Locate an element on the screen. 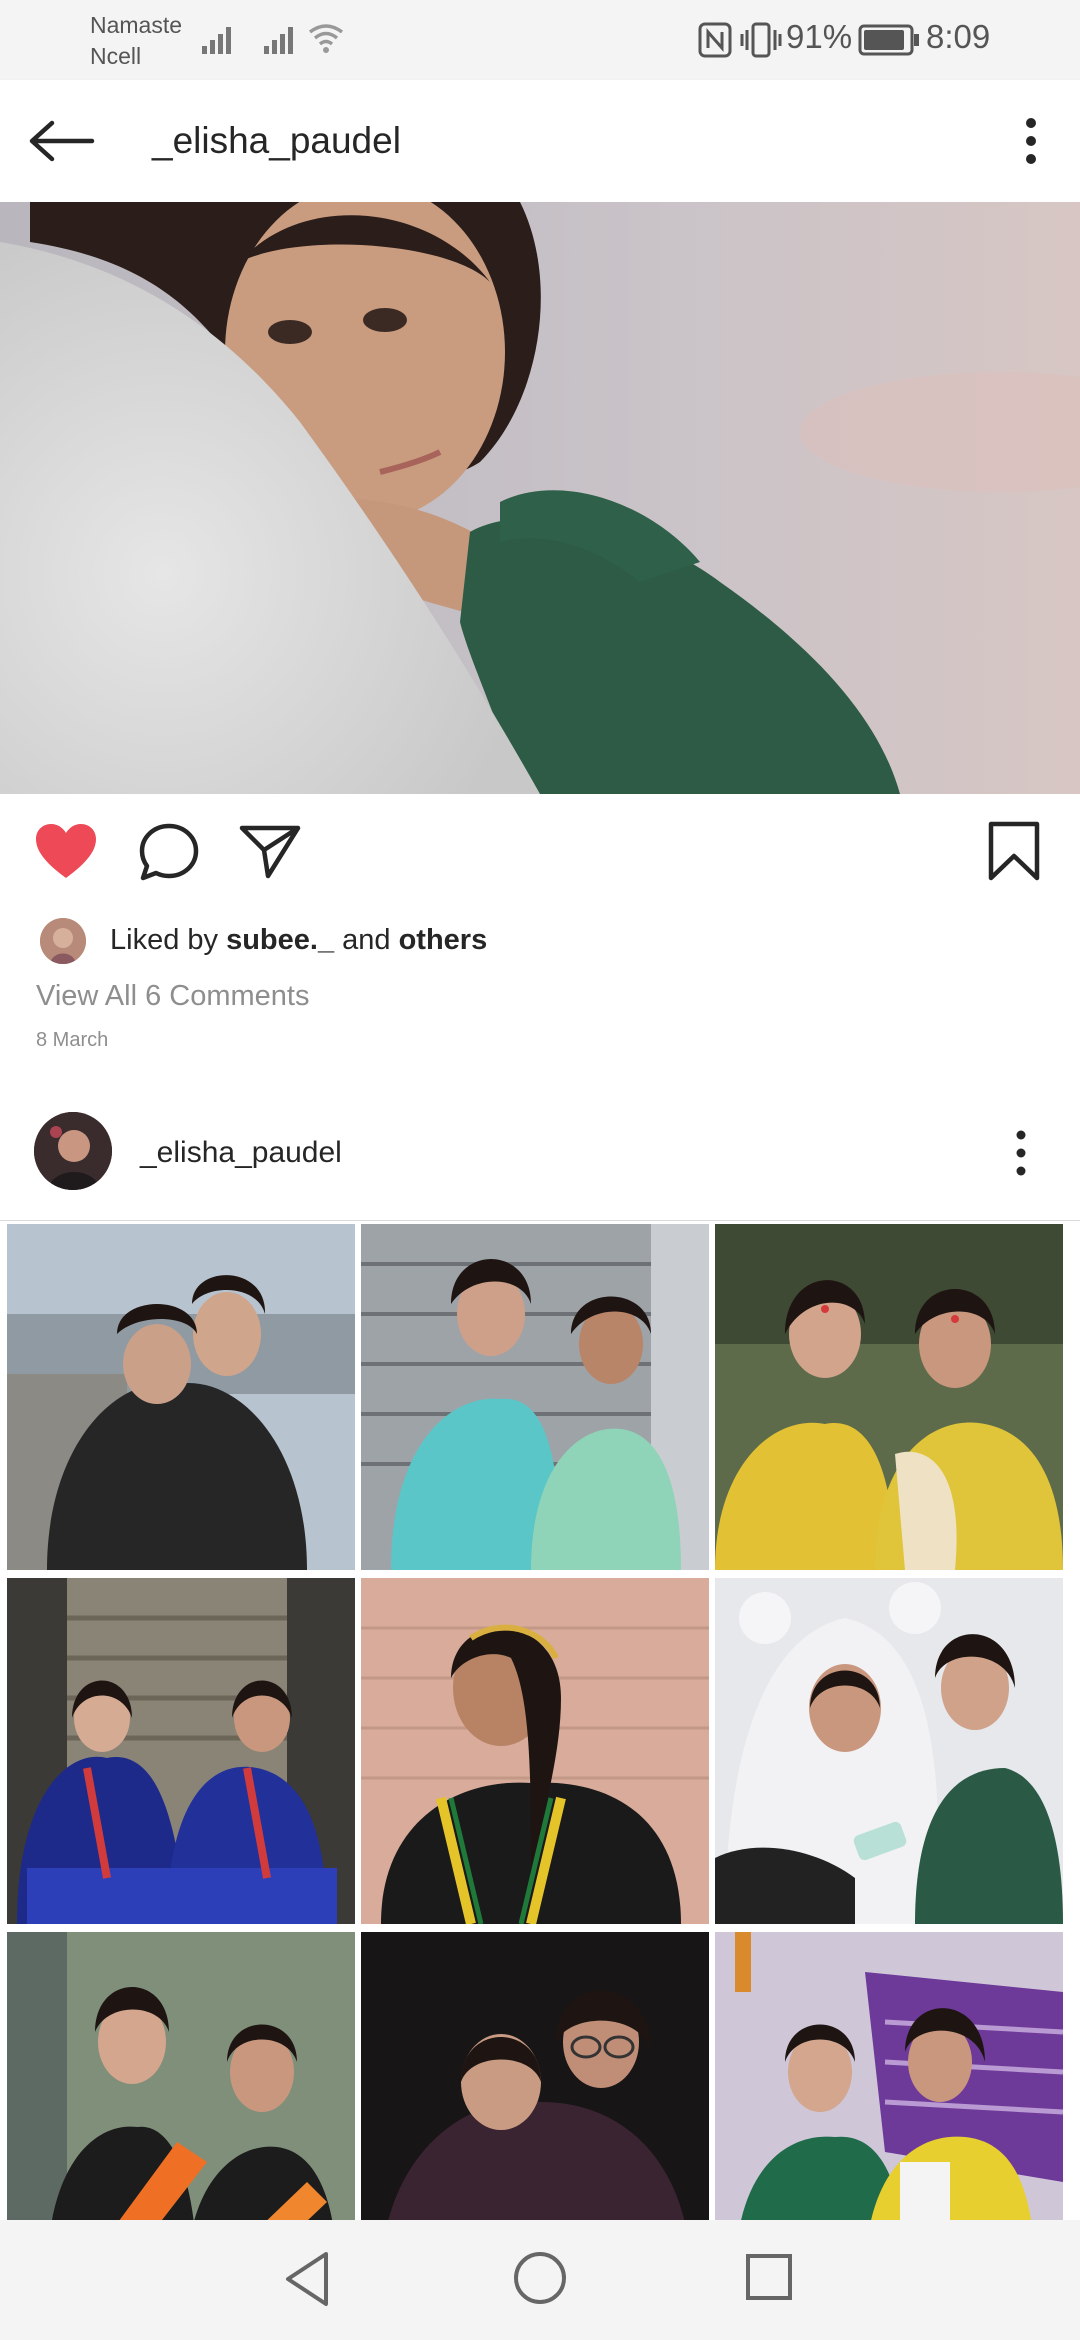 Image resolution: width=1080 pixels, height=2340 pixels. carrier-line2: Ncell is located at coordinates (116, 56).